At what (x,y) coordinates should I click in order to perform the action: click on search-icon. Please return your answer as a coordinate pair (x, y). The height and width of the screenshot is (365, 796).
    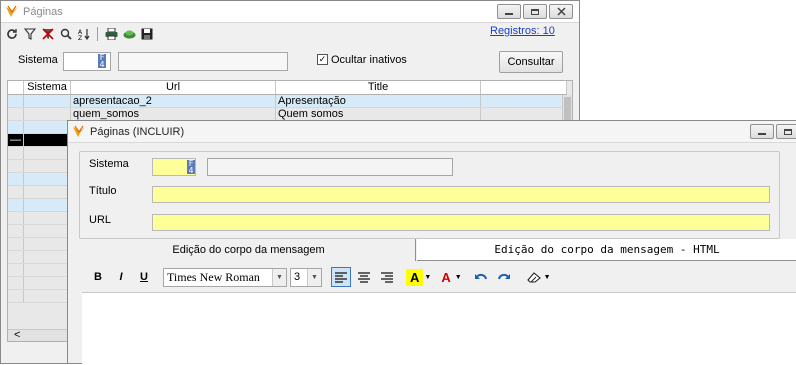
    Looking at the image, I should click on (66, 34).